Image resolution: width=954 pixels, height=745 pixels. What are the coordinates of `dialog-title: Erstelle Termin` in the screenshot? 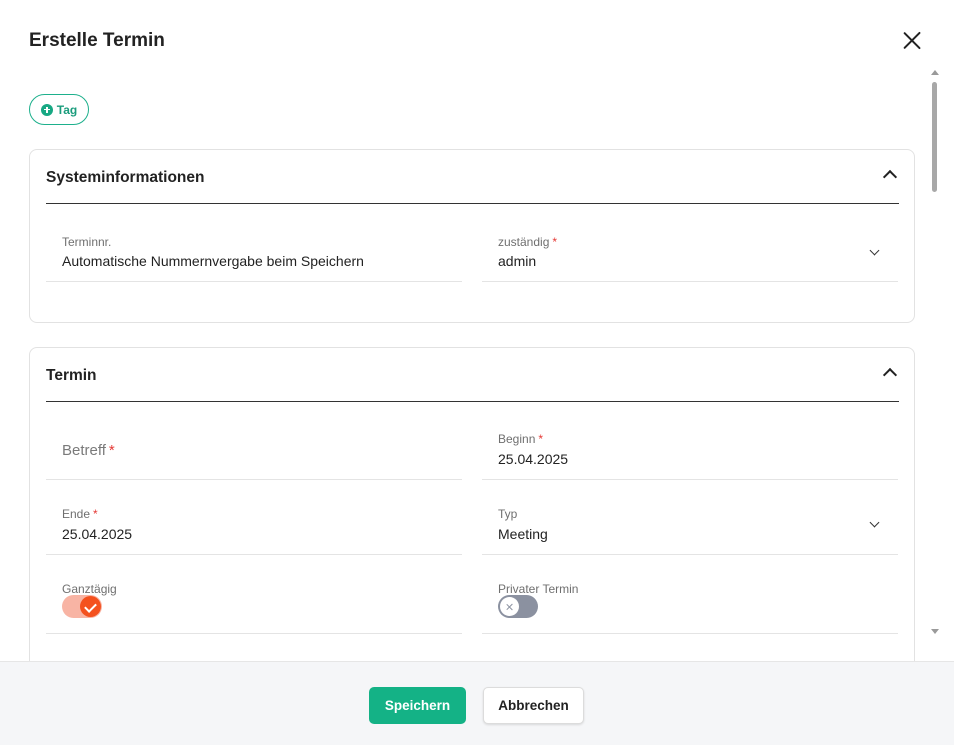 It's located at (97, 40).